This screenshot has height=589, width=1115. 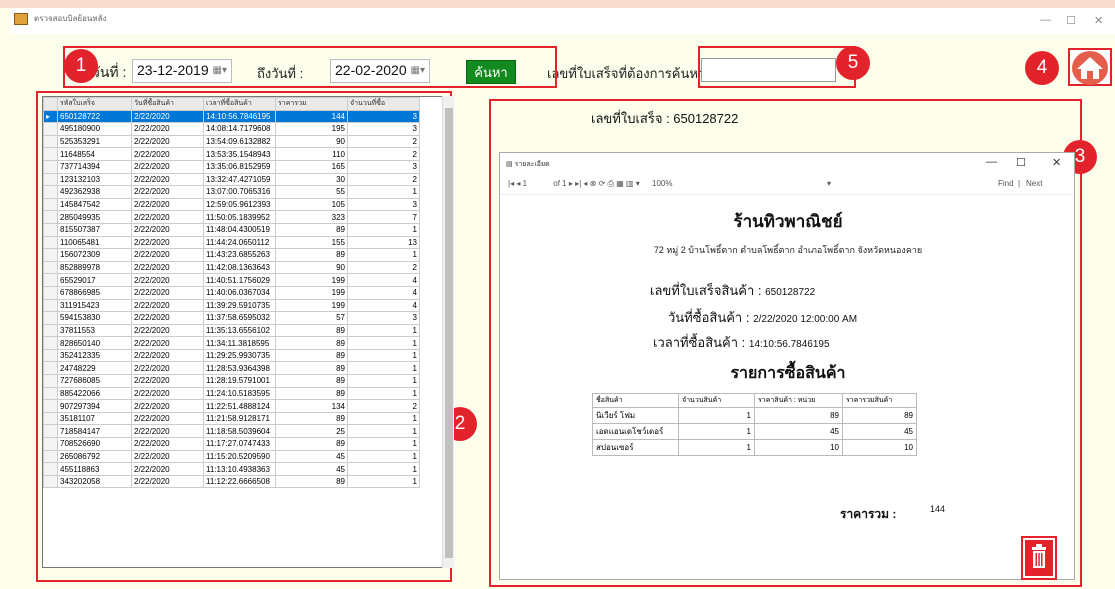 I want to click on table-row: 815507387 2/22/2020 11:48:04.4300519 89 1, so click(x=231, y=229).